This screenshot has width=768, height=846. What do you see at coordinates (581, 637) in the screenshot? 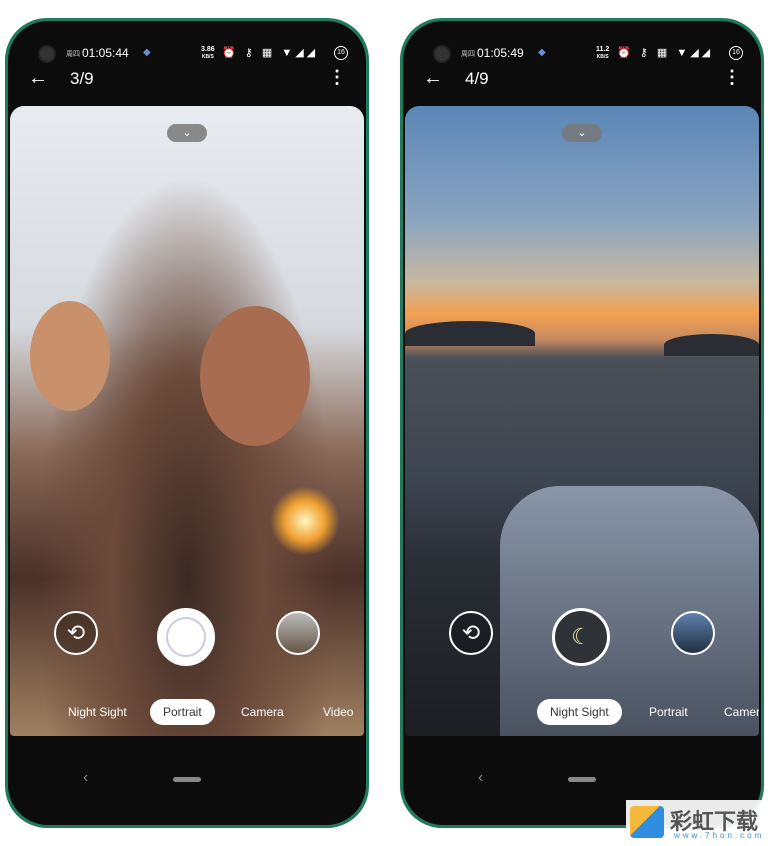
I see `moon-icon: ☾` at bounding box center [581, 637].